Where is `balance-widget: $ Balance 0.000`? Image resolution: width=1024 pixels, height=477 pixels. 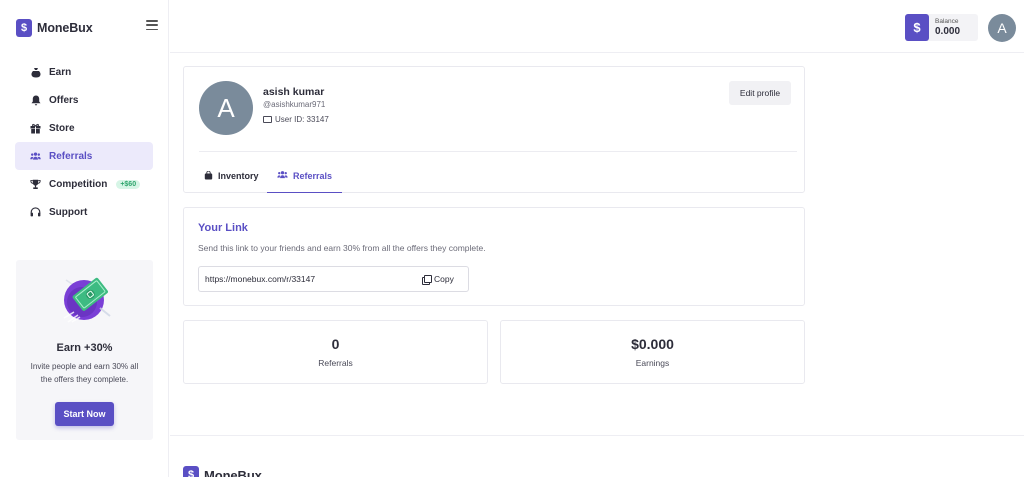
balance-widget: $ Balance 0.000 is located at coordinates (941, 27).